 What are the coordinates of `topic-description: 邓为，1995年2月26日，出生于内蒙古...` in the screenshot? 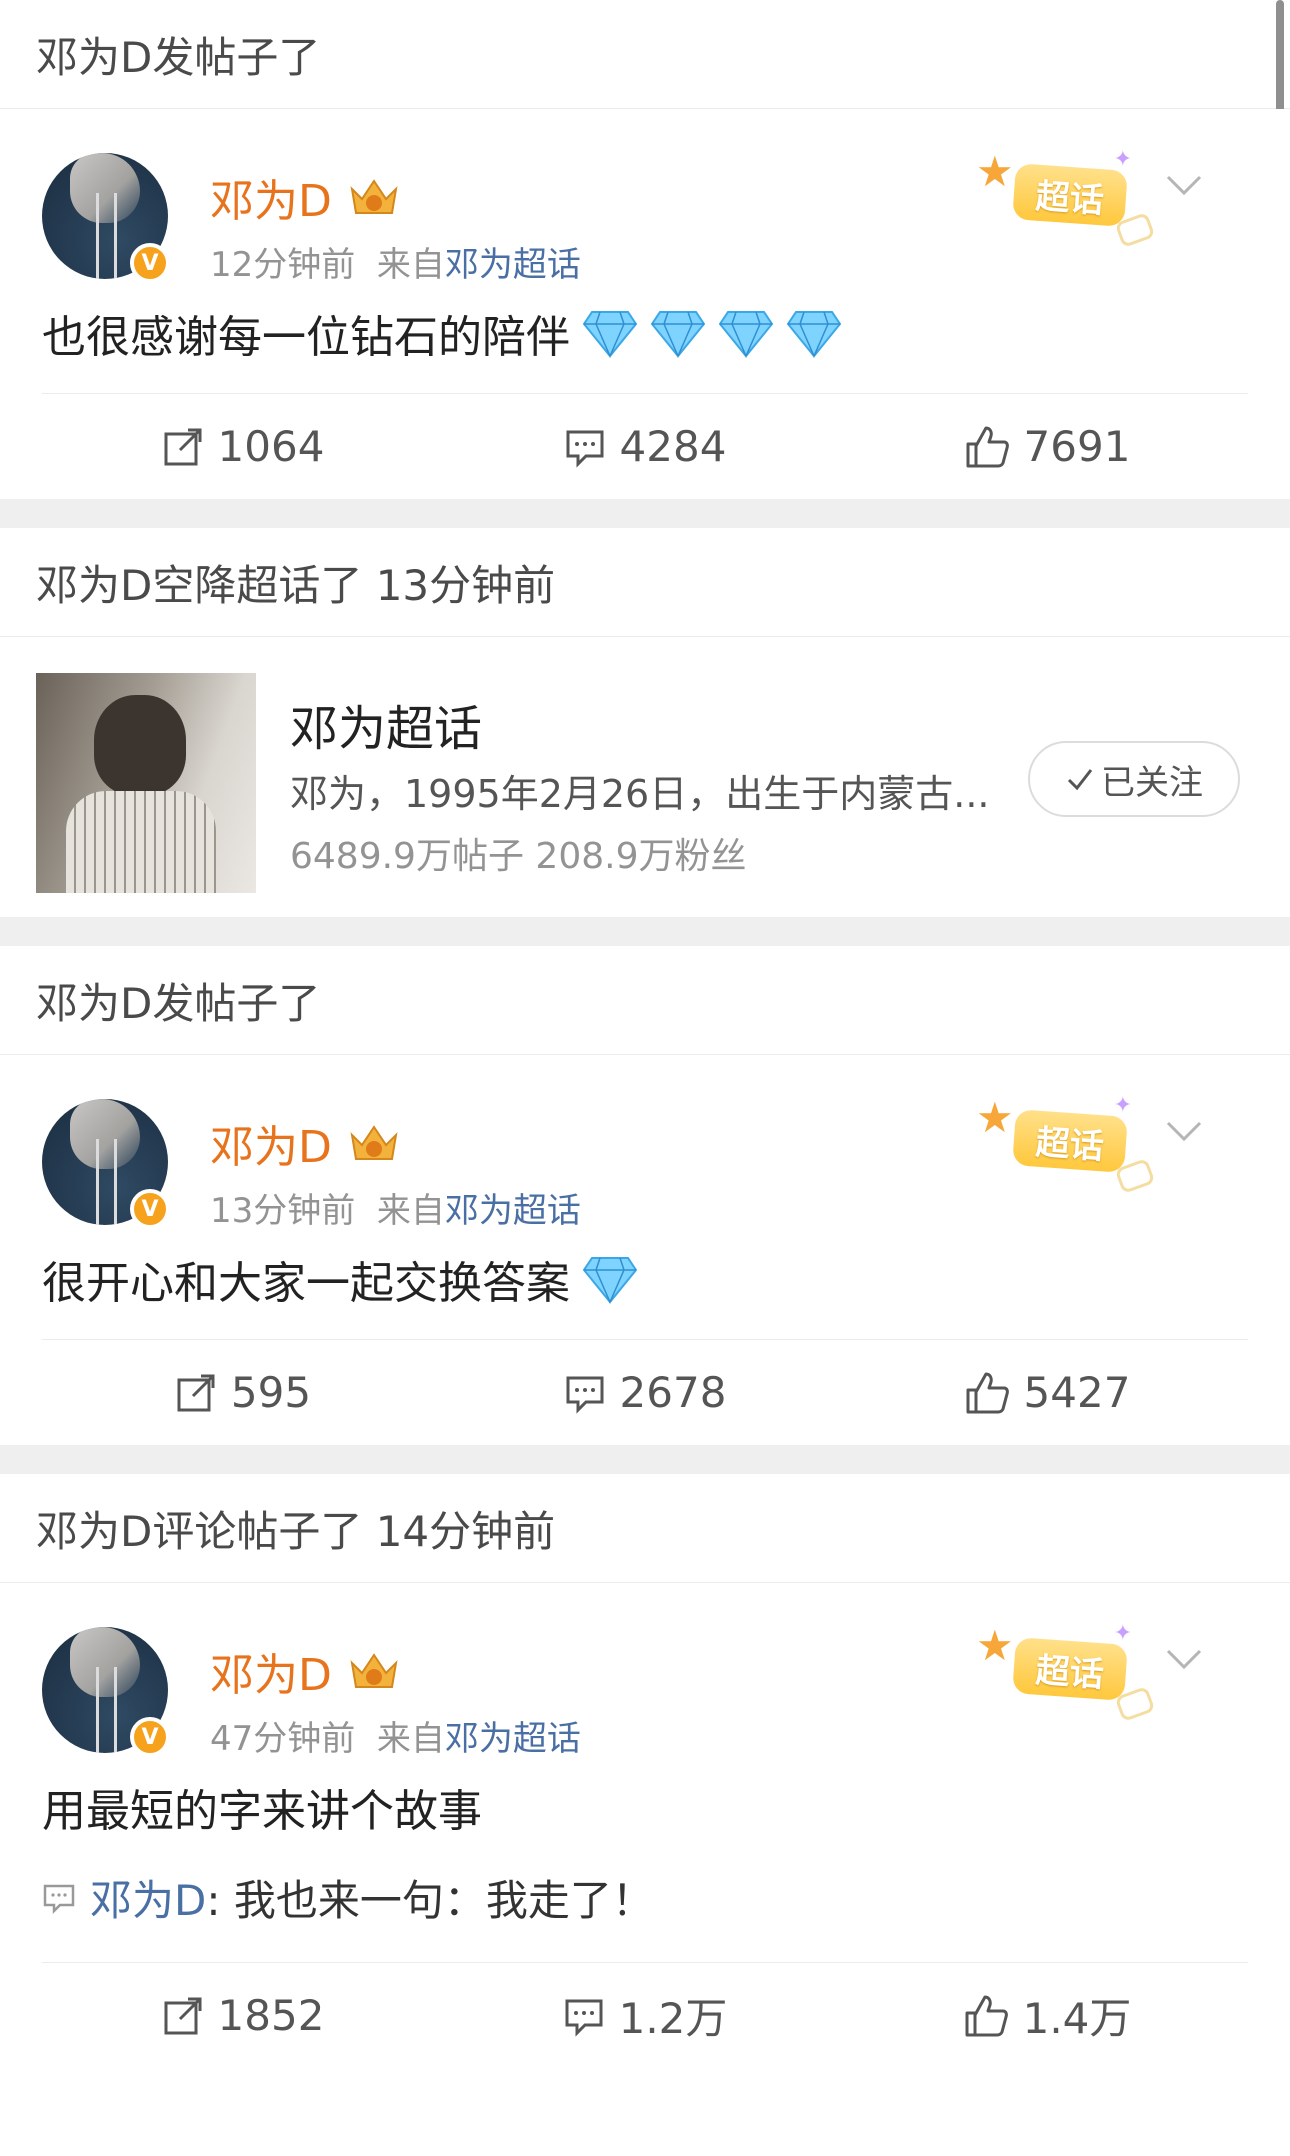 It's located at (640, 794).